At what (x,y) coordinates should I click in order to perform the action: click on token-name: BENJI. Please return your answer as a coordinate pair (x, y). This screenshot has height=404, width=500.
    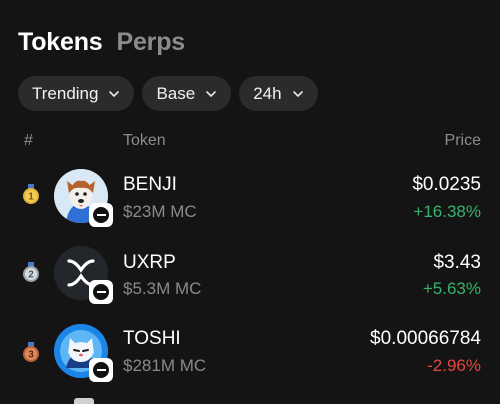
    Looking at the image, I should click on (150, 184).